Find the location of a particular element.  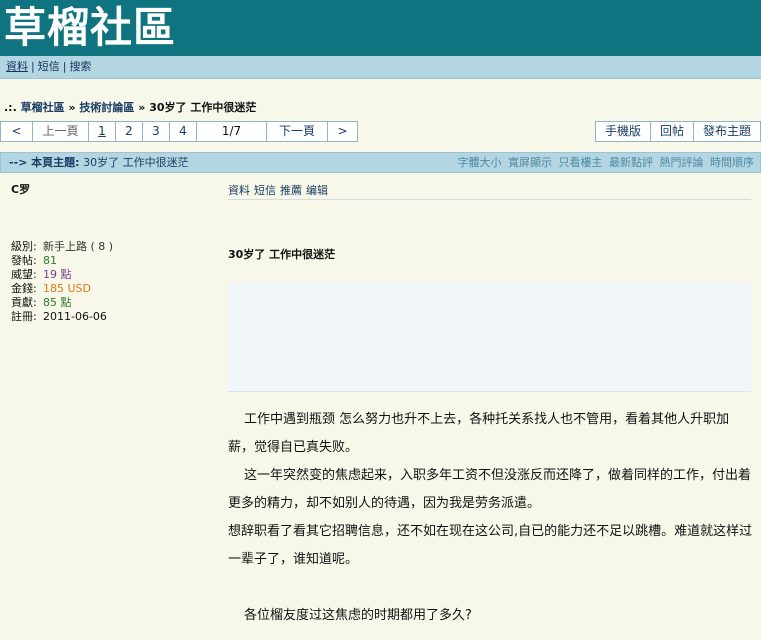

topic-actions: 手機版 回帖 發布主題 is located at coordinates (677, 131).